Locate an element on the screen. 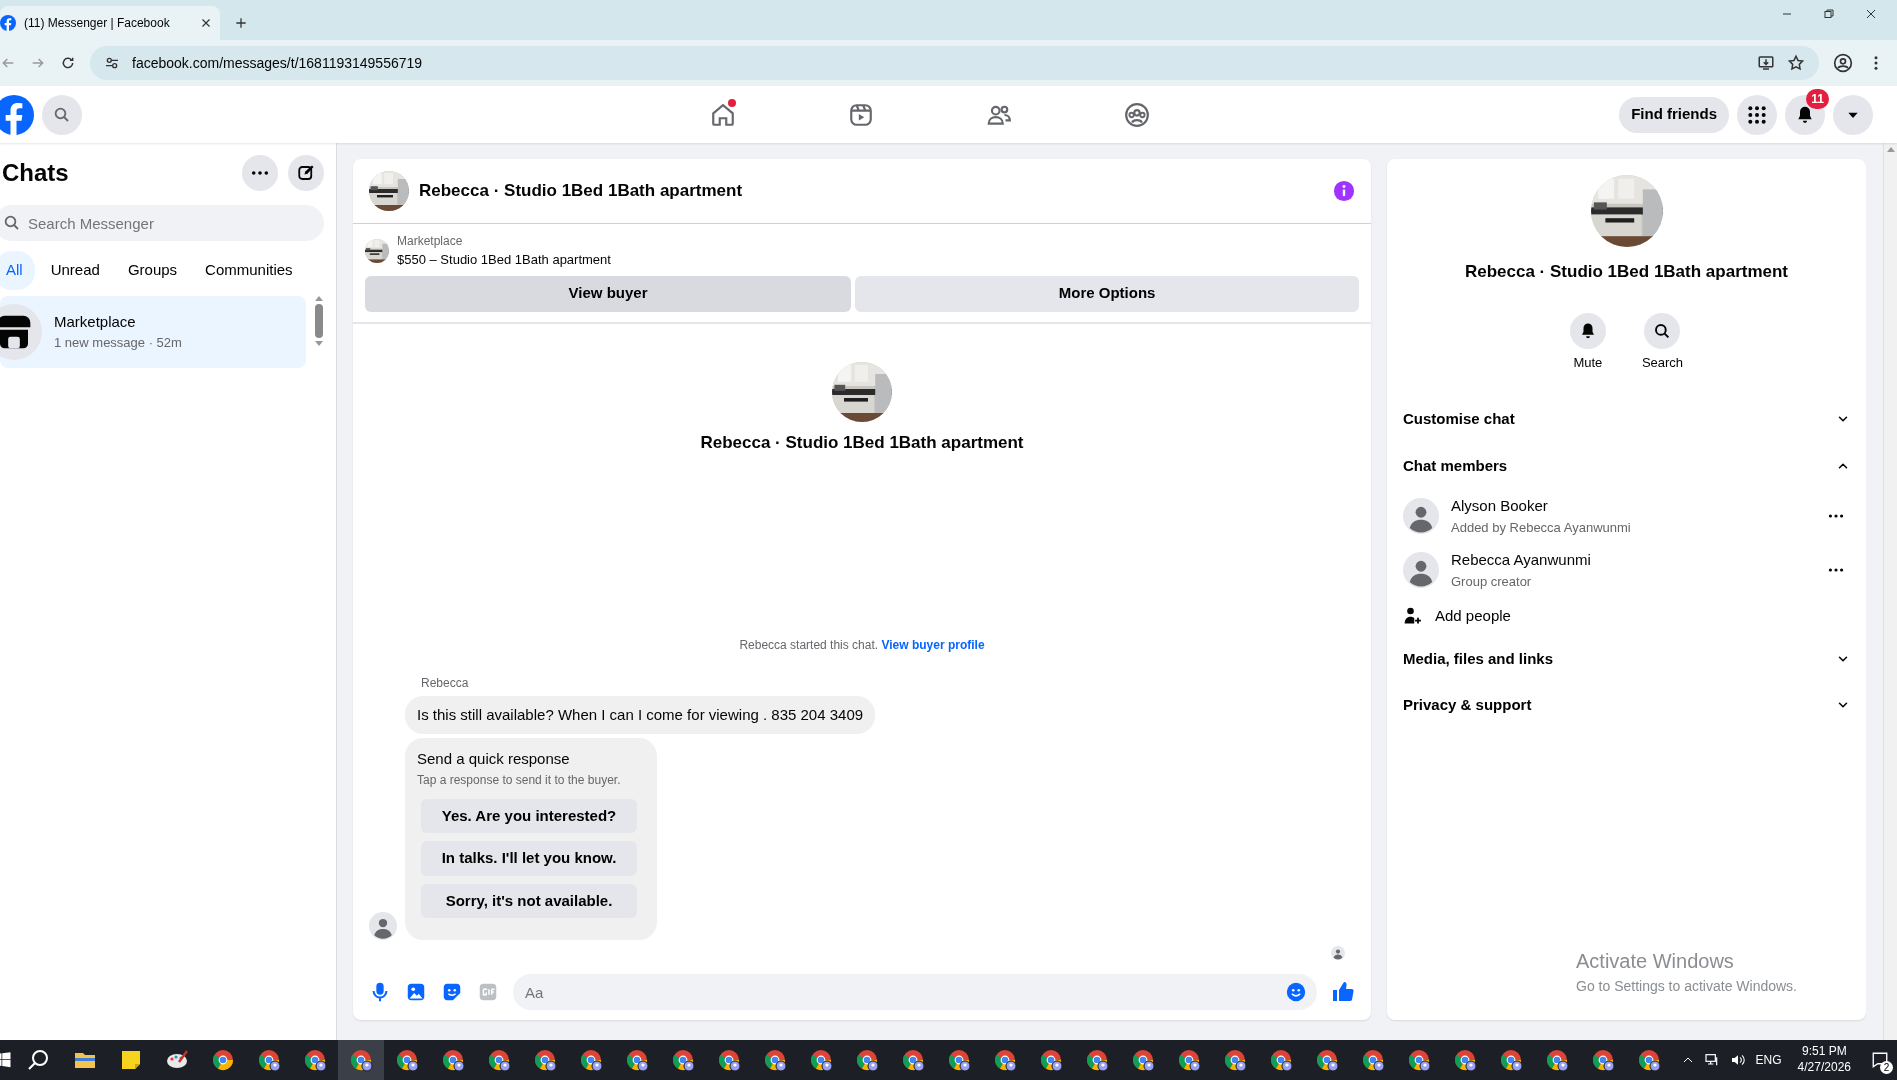 This screenshot has width=1897, height=1080. home-icon is located at coordinates (723, 114).